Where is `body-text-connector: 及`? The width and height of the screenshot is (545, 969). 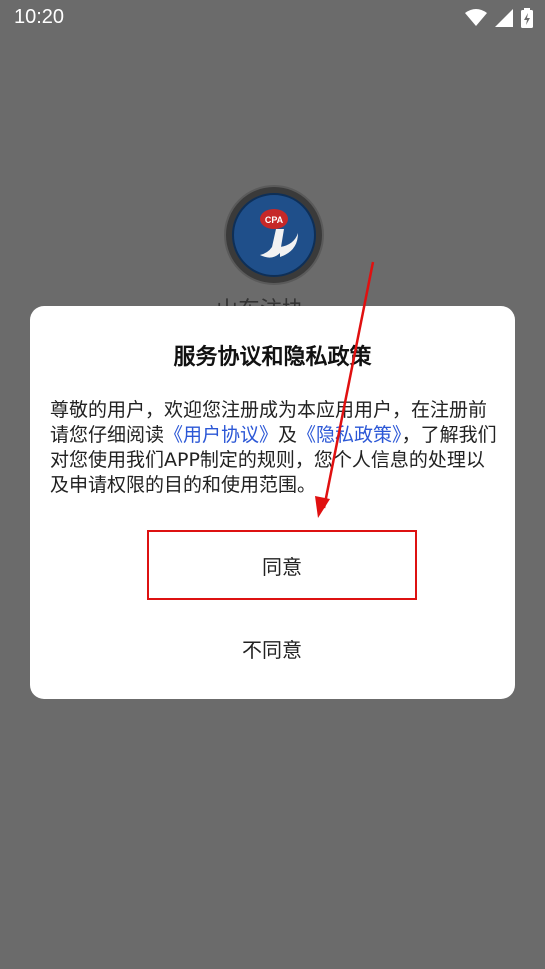
body-text-connector: 及 is located at coordinates (288, 435).